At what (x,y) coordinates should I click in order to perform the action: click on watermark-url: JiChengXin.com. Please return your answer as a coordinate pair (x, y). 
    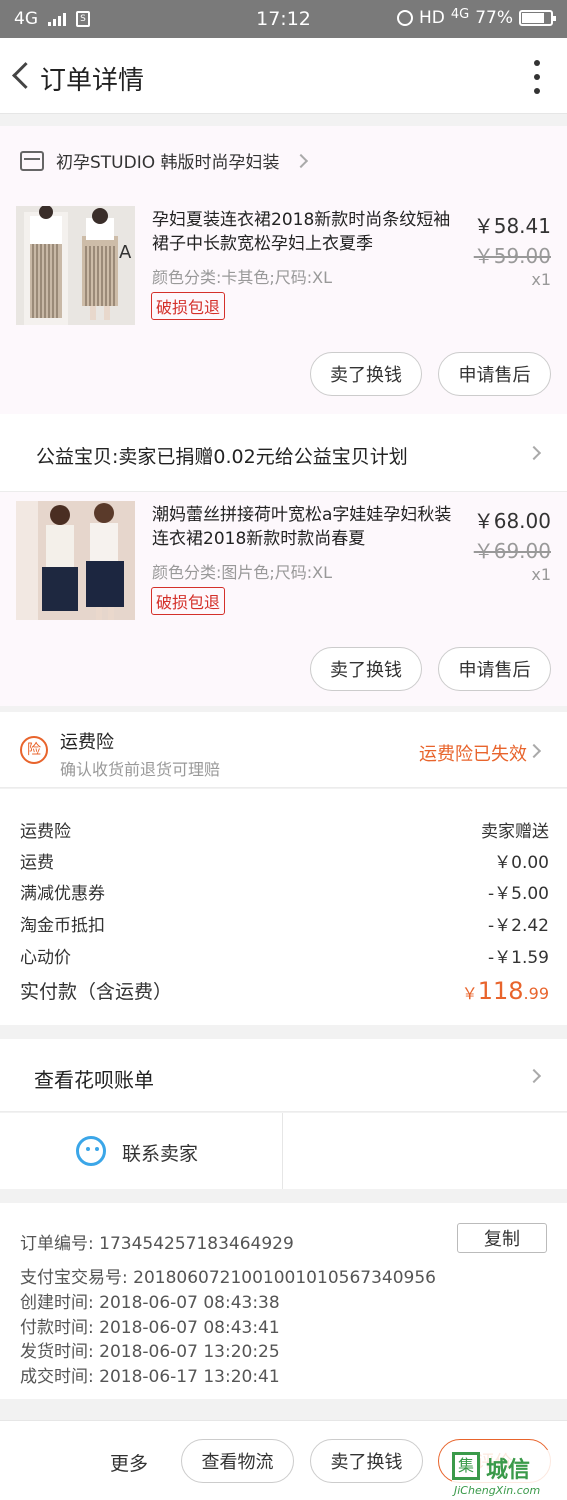
    Looking at the image, I should click on (497, 1490).